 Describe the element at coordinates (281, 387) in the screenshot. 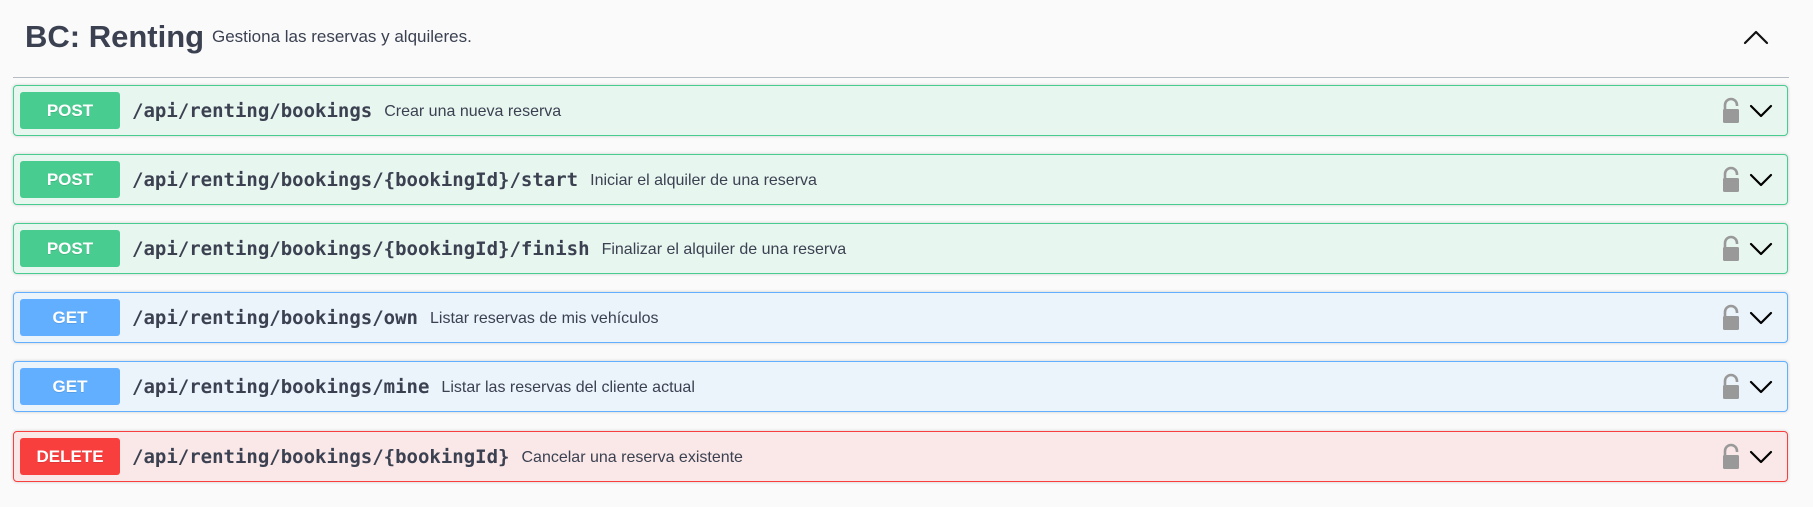

I see `operation-path: /api/renting/bookings/mine` at that location.